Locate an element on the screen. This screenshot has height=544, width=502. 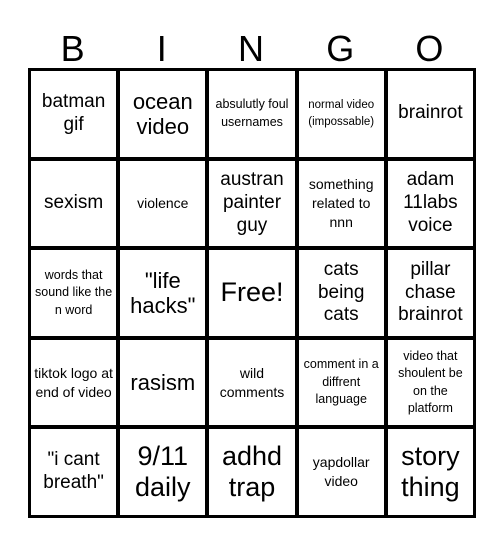
bingo-cell-text: cats being cats is located at coordinates (341, 292).